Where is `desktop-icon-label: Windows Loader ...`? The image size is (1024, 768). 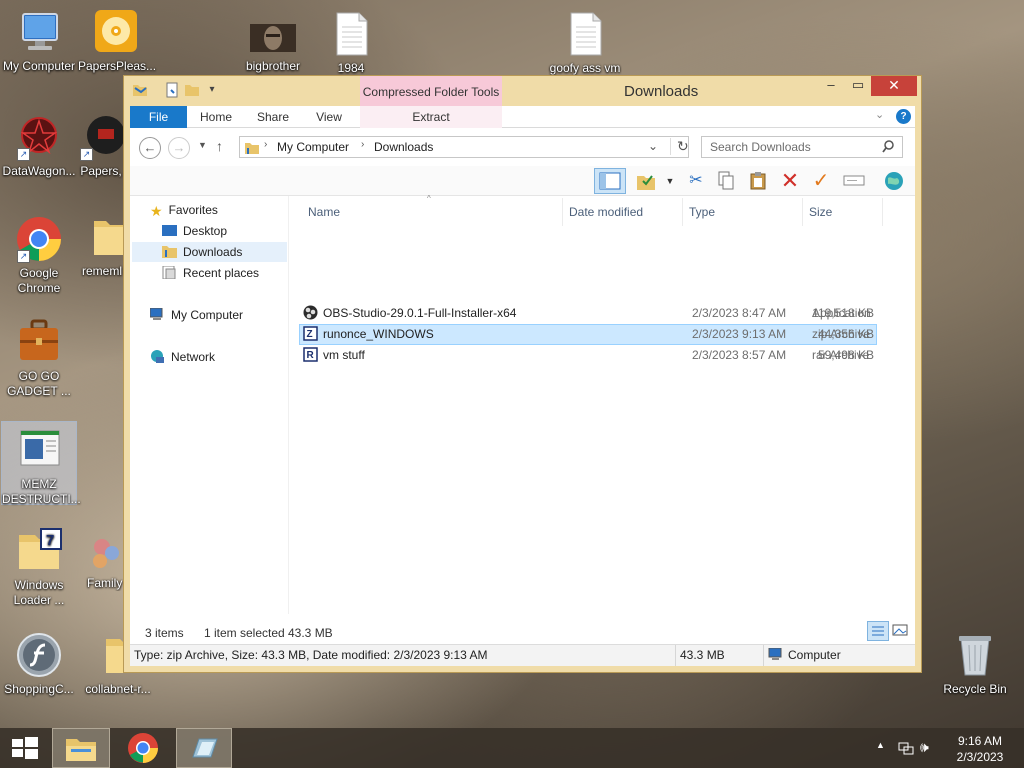 desktop-icon-label: Windows Loader ... is located at coordinates (39, 592).